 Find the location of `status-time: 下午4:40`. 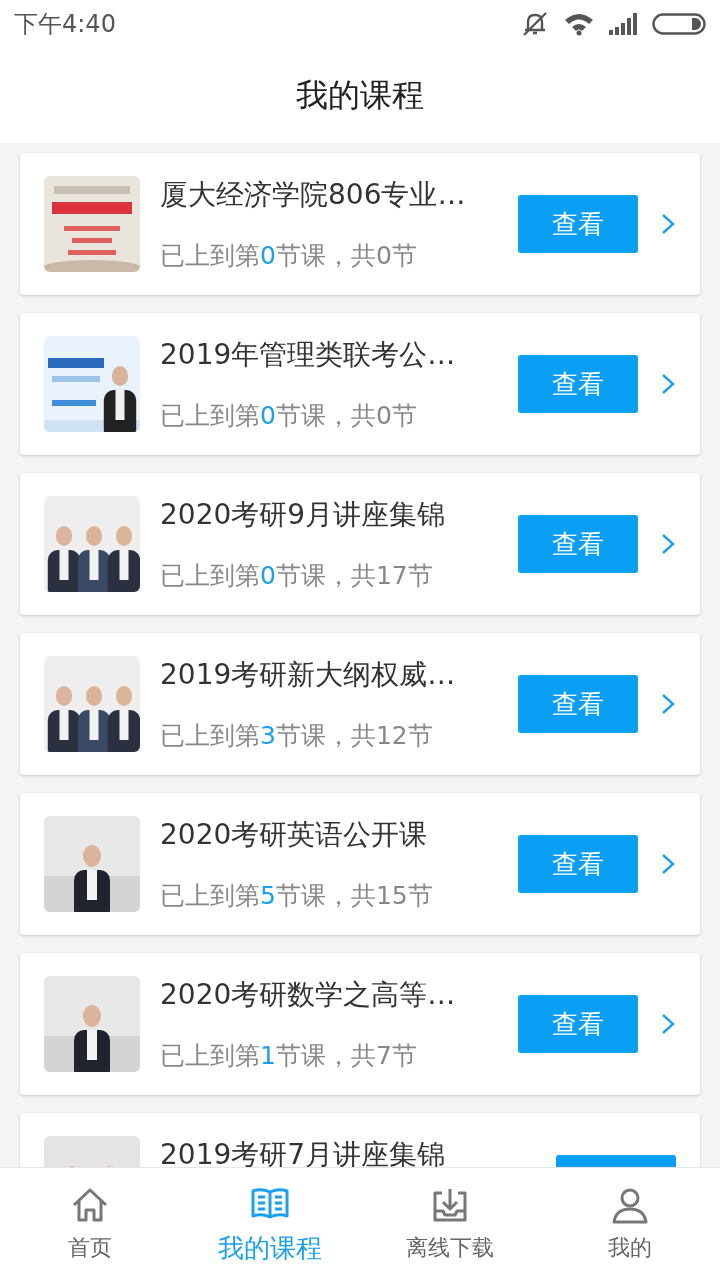

status-time: 下午4:40 is located at coordinates (65, 24).